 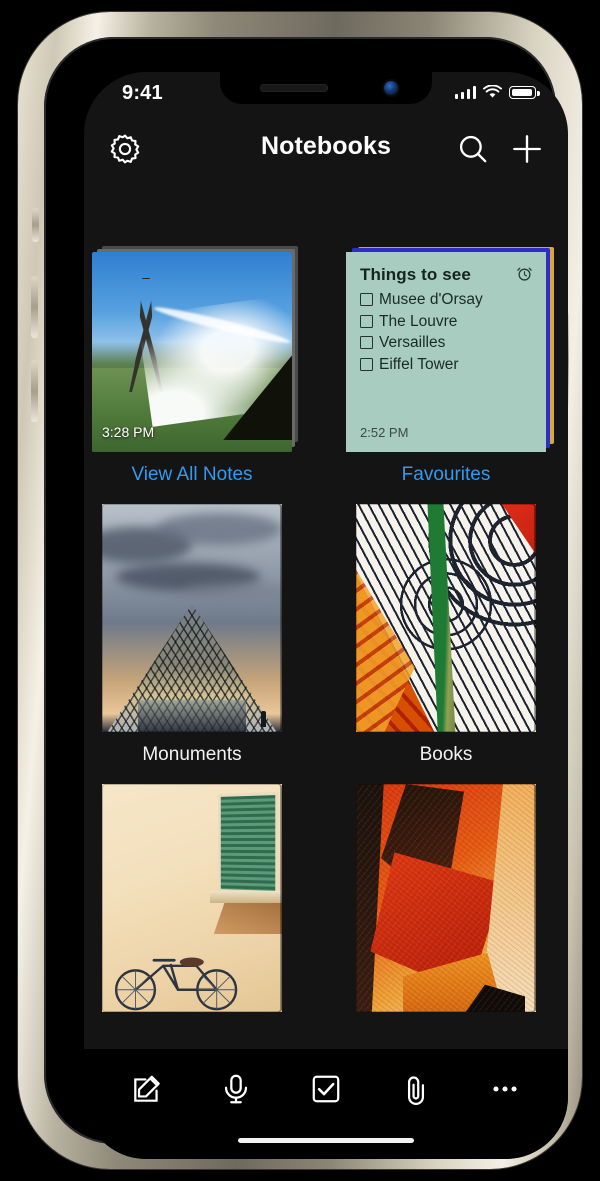 What do you see at coordinates (326, 146) in the screenshot?
I see `page-title: Notebooks` at bounding box center [326, 146].